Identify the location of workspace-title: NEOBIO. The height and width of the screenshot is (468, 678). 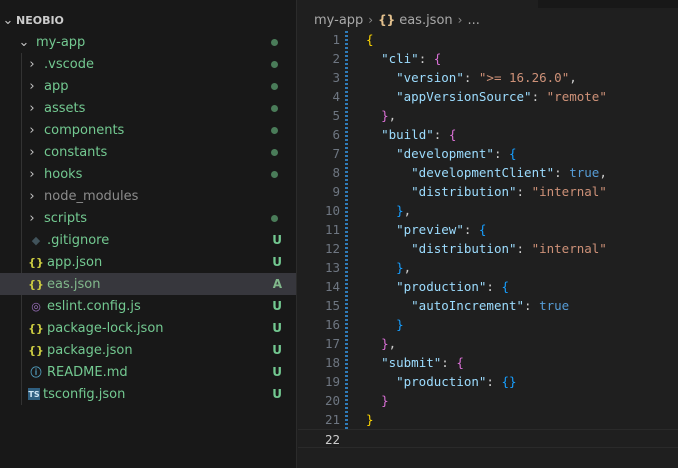
(40, 20).